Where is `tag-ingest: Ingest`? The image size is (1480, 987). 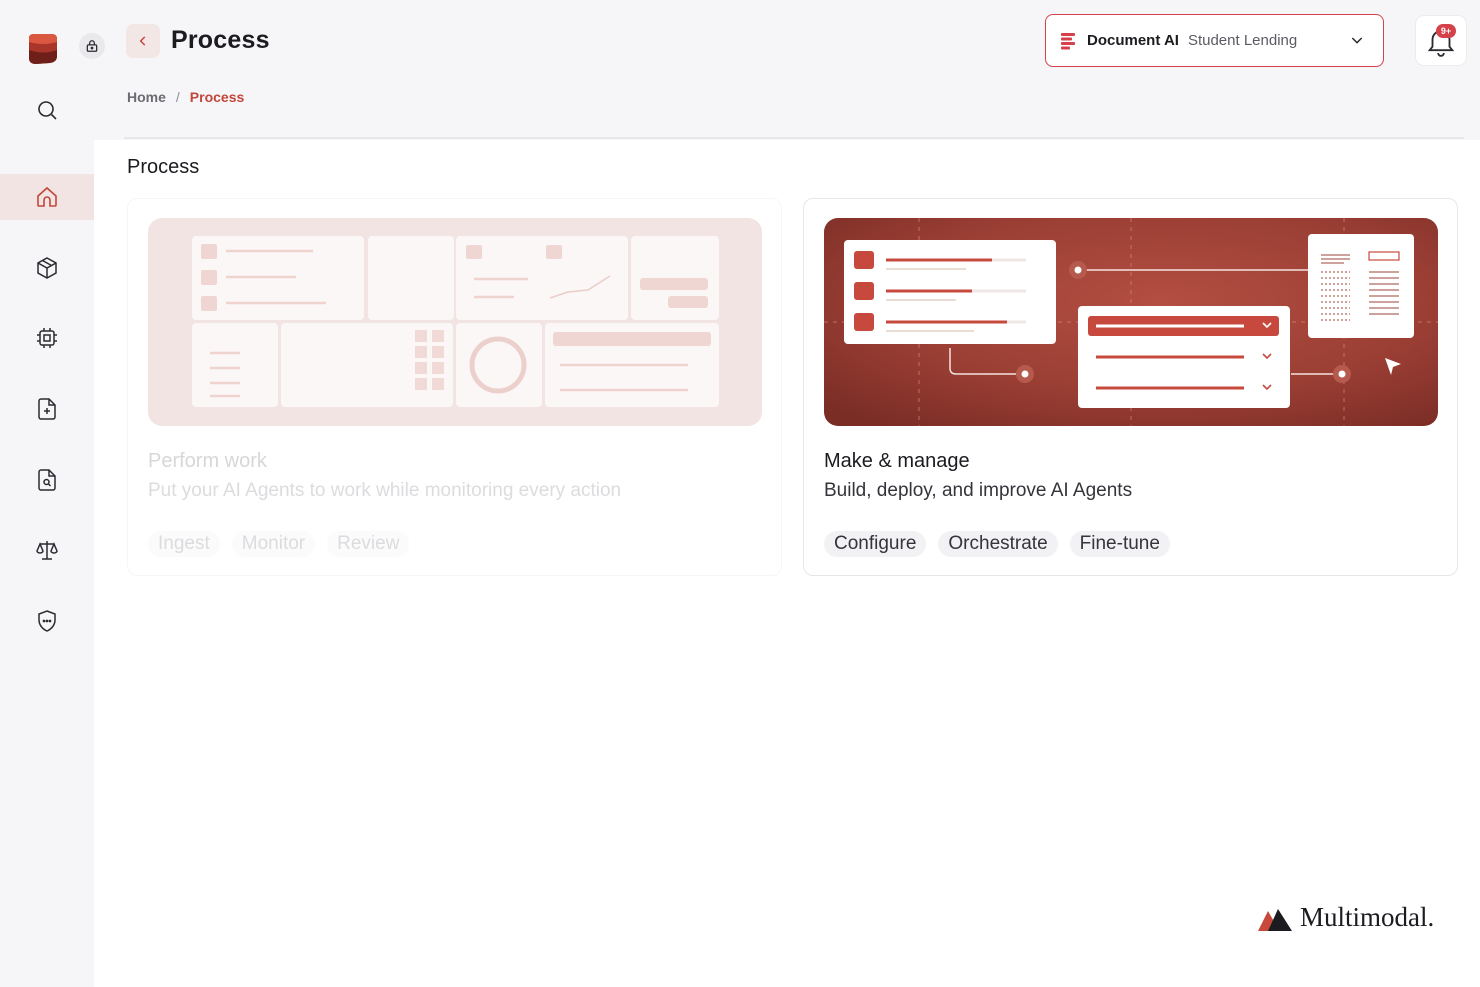 tag-ingest: Ingest is located at coordinates (184, 544).